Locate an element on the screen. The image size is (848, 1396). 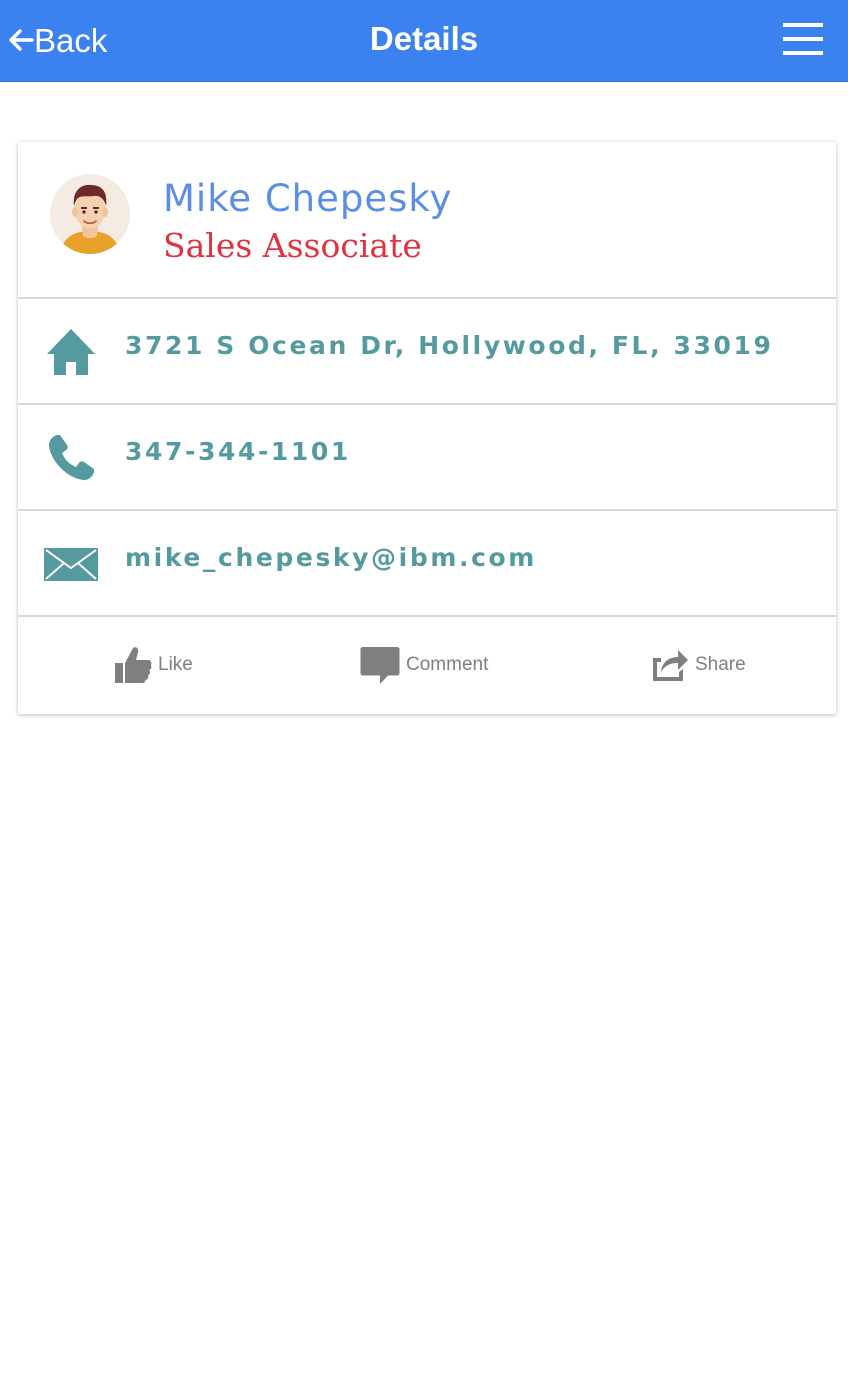
back-button: Back is located at coordinates (57, 40).